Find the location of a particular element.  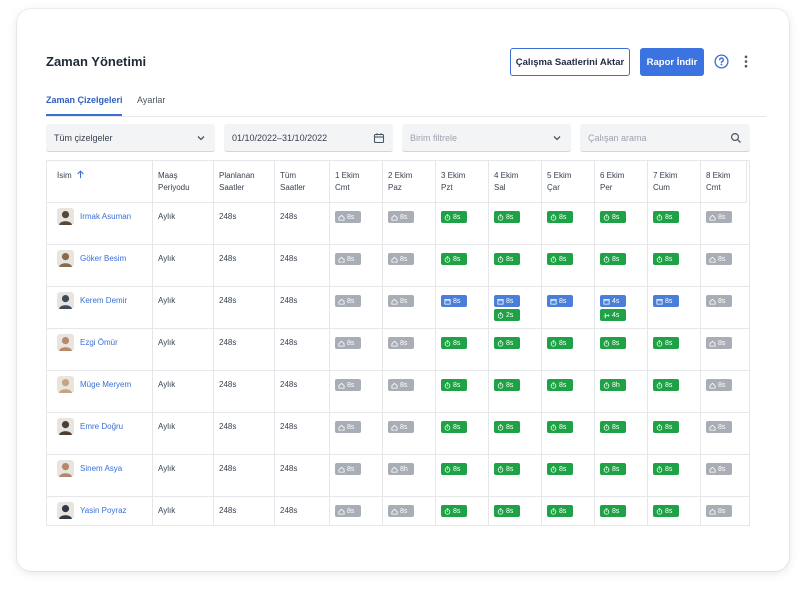

column-header: İsim is located at coordinates (100, 182).